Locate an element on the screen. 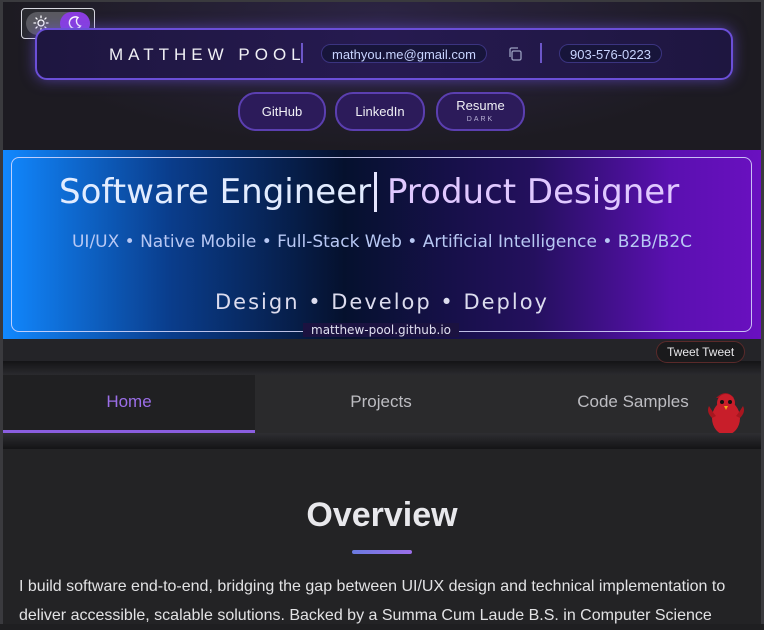 This screenshot has height=630, width=764. tweet-bubble: Tweet Tweet is located at coordinates (701, 352).